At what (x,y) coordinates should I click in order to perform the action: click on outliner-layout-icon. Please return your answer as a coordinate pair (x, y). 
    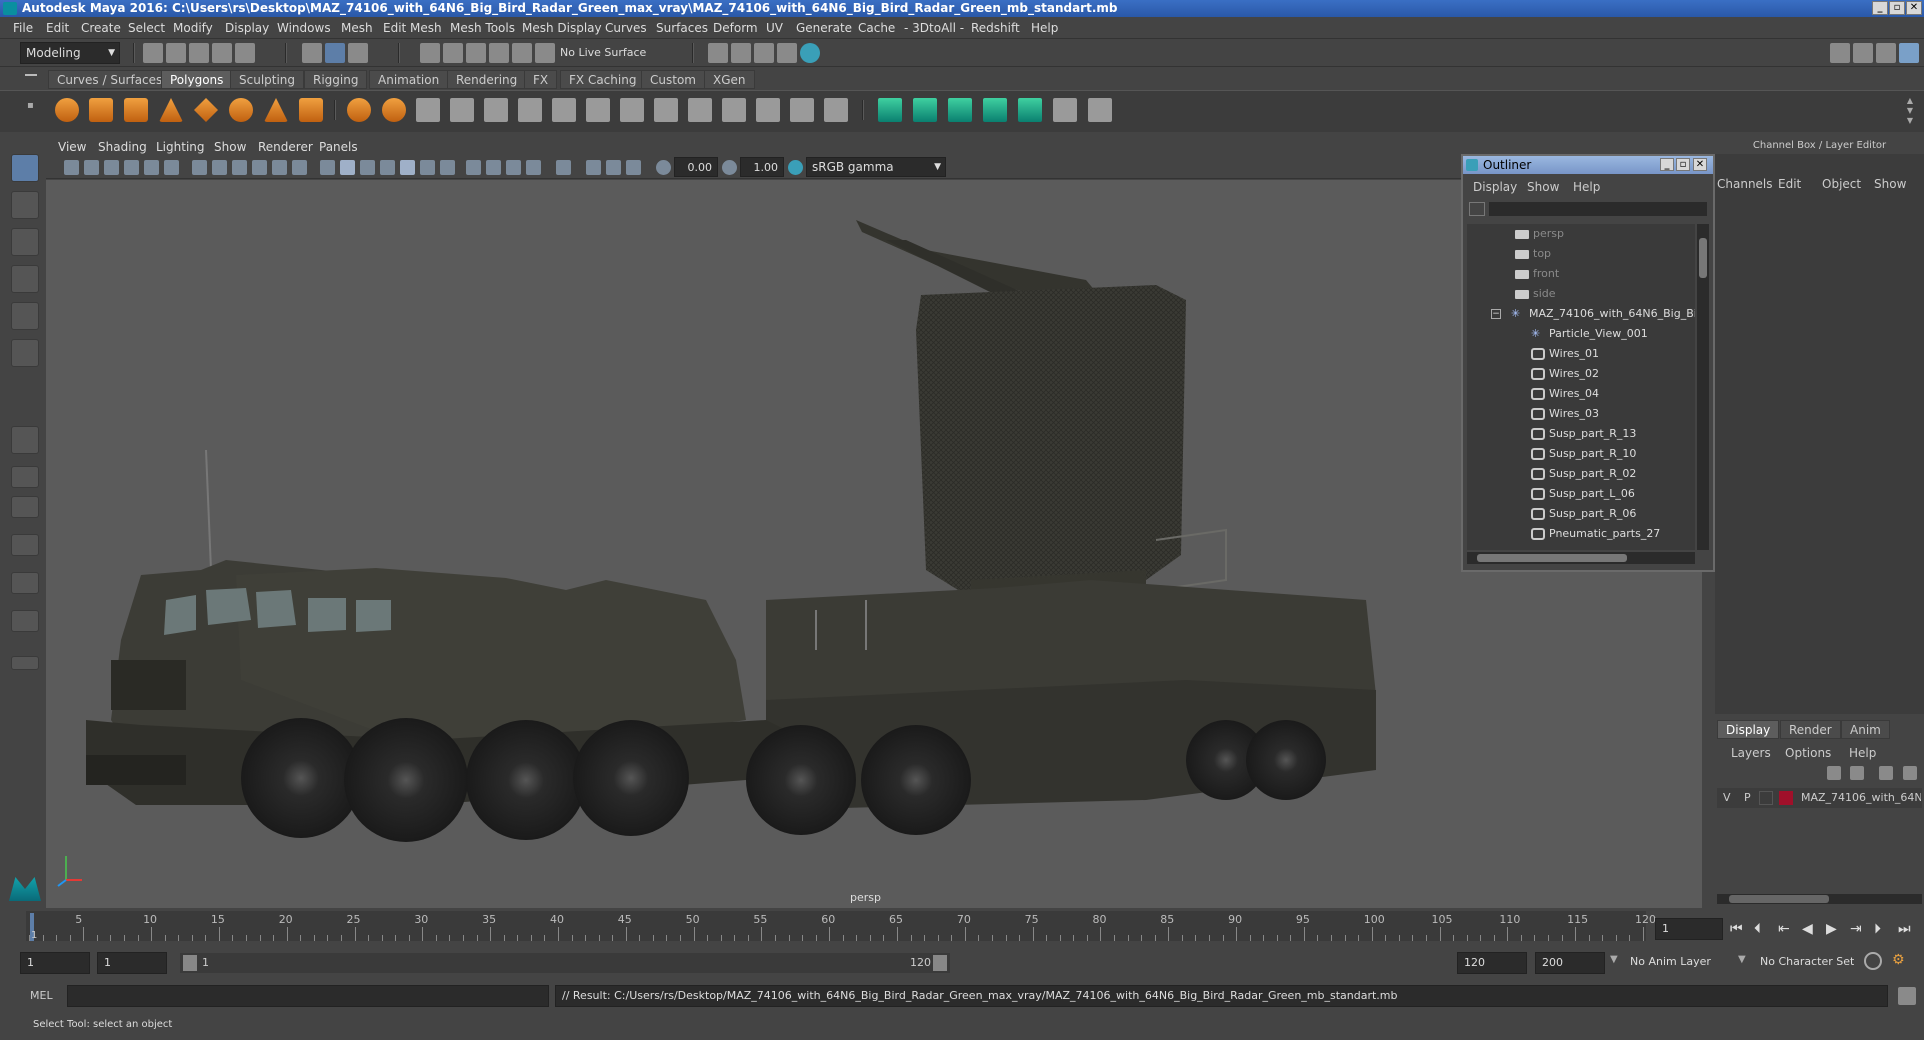
    Looking at the image, I should click on (25, 545).